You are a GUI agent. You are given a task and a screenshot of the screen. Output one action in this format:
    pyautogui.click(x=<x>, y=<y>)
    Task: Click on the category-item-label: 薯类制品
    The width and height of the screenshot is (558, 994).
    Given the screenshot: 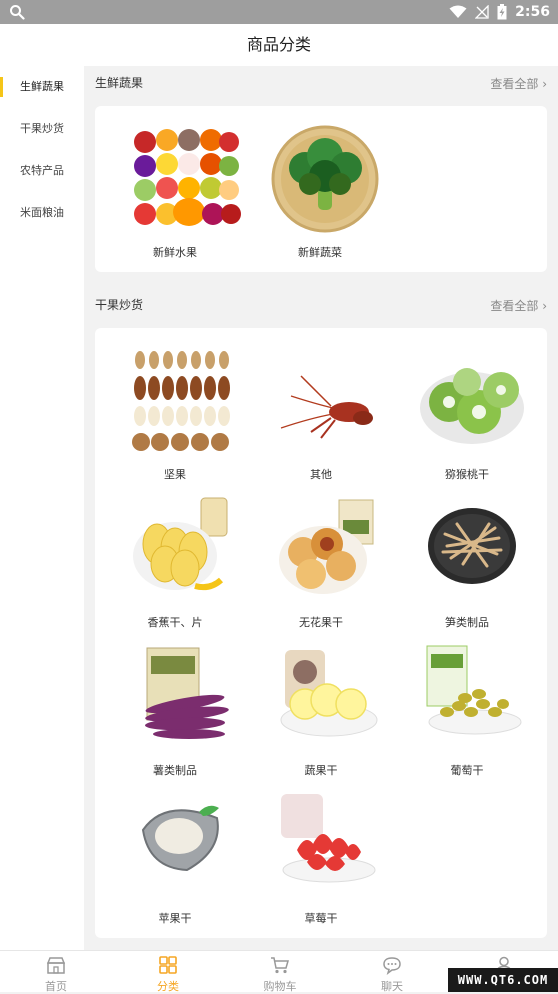 What is the action you would take?
    pyautogui.click(x=175, y=770)
    